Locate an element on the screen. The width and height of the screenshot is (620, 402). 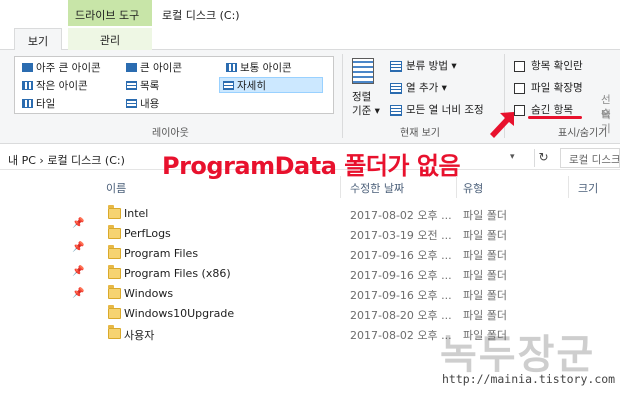
title-bar: 드라이브 도구 로컬 디스크 (C:) is located at coordinates (310, 13).